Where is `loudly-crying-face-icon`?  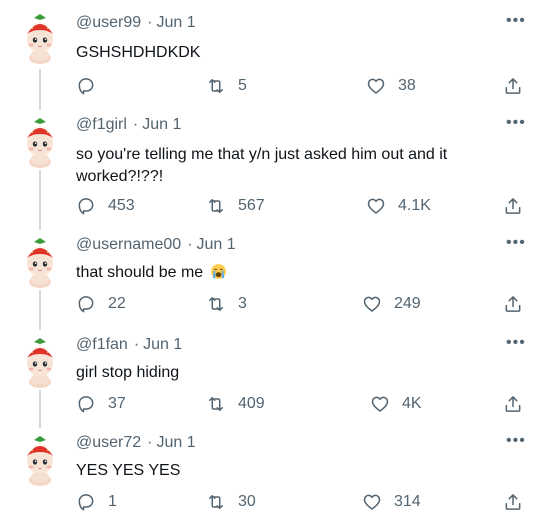 loudly-crying-face-icon is located at coordinates (218, 271).